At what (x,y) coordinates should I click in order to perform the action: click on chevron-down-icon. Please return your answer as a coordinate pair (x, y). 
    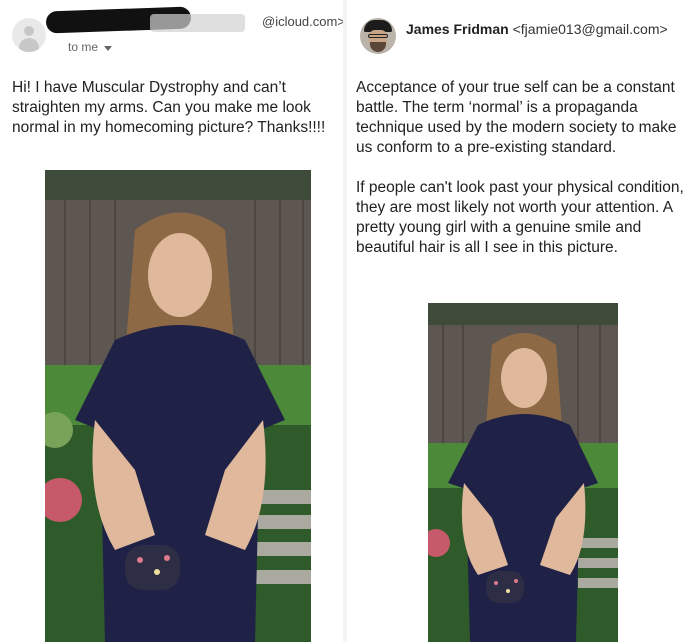
    Looking at the image, I should click on (108, 48).